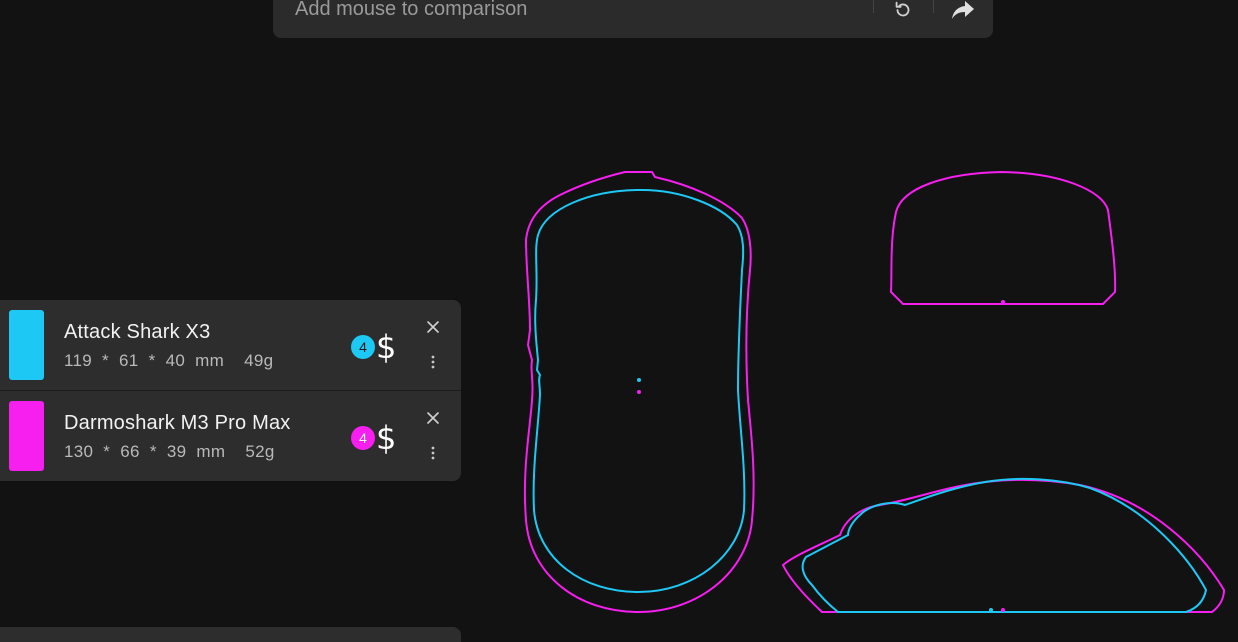  What do you see at coordinates (176, 451) in the screenshot?
I see `mouse-height: 39` at bounding box center [176, 451].